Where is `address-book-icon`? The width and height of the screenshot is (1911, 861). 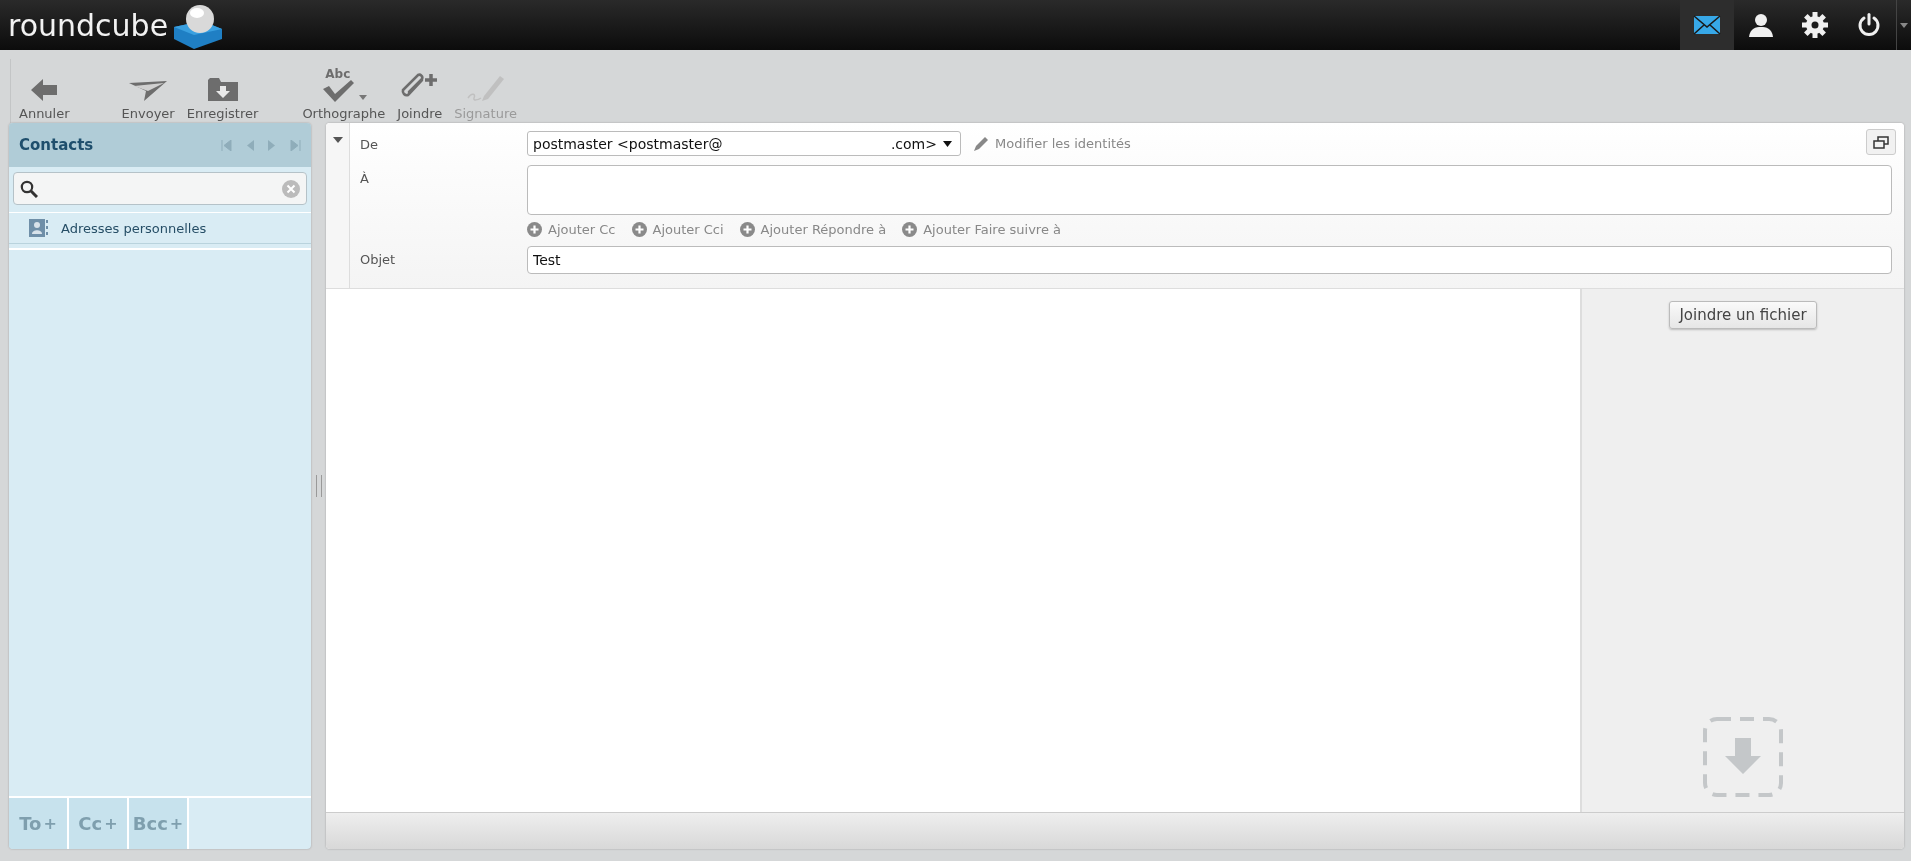
address-book-icon is located at coordinates (39, 228).